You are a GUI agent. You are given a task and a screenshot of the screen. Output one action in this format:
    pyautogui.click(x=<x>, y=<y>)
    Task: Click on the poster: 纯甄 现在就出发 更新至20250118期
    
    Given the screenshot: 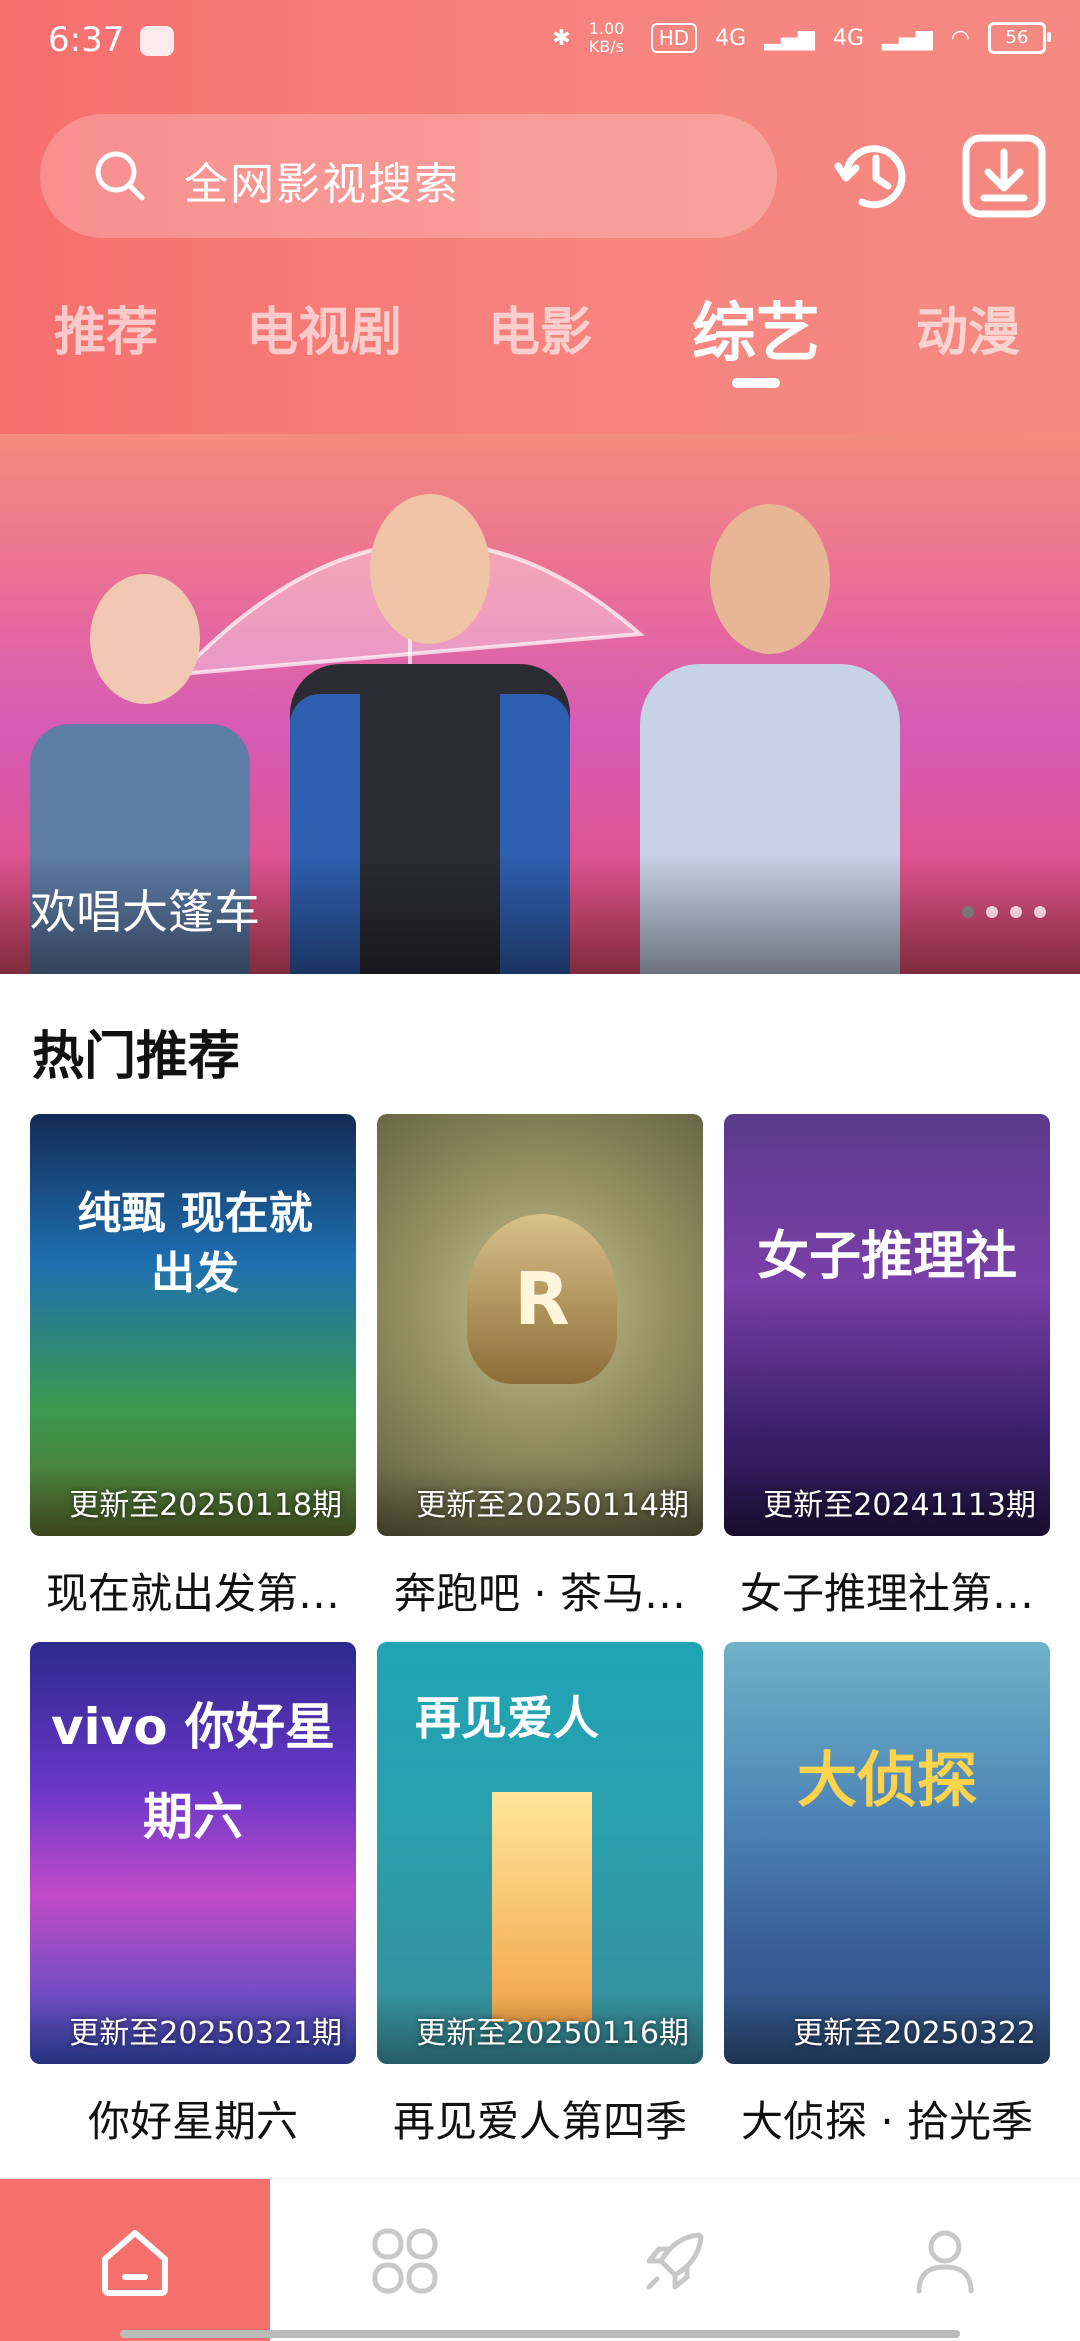 What is the action you would take?
    pyautogui.click(x=193, y=1325)
    